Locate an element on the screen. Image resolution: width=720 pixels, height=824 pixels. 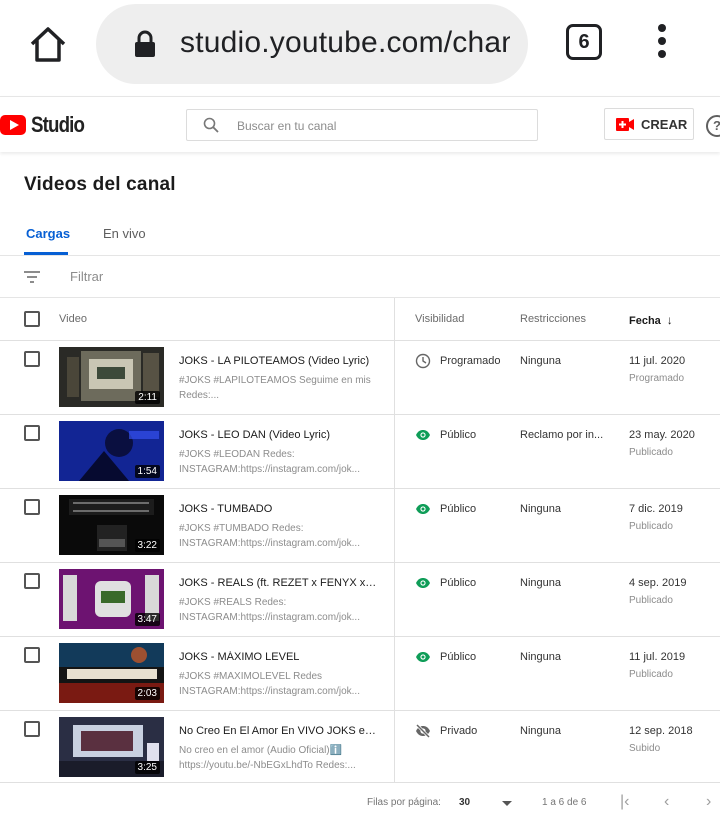
tab-en-vivo: En vivo is located at coordinates (124, 233).